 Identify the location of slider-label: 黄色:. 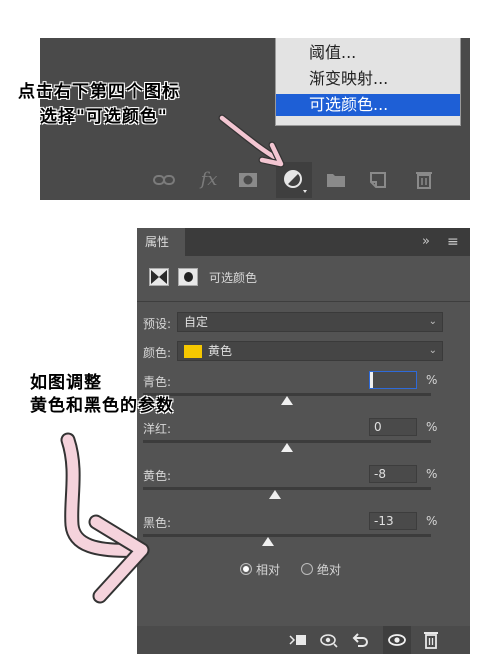
(157, 476).